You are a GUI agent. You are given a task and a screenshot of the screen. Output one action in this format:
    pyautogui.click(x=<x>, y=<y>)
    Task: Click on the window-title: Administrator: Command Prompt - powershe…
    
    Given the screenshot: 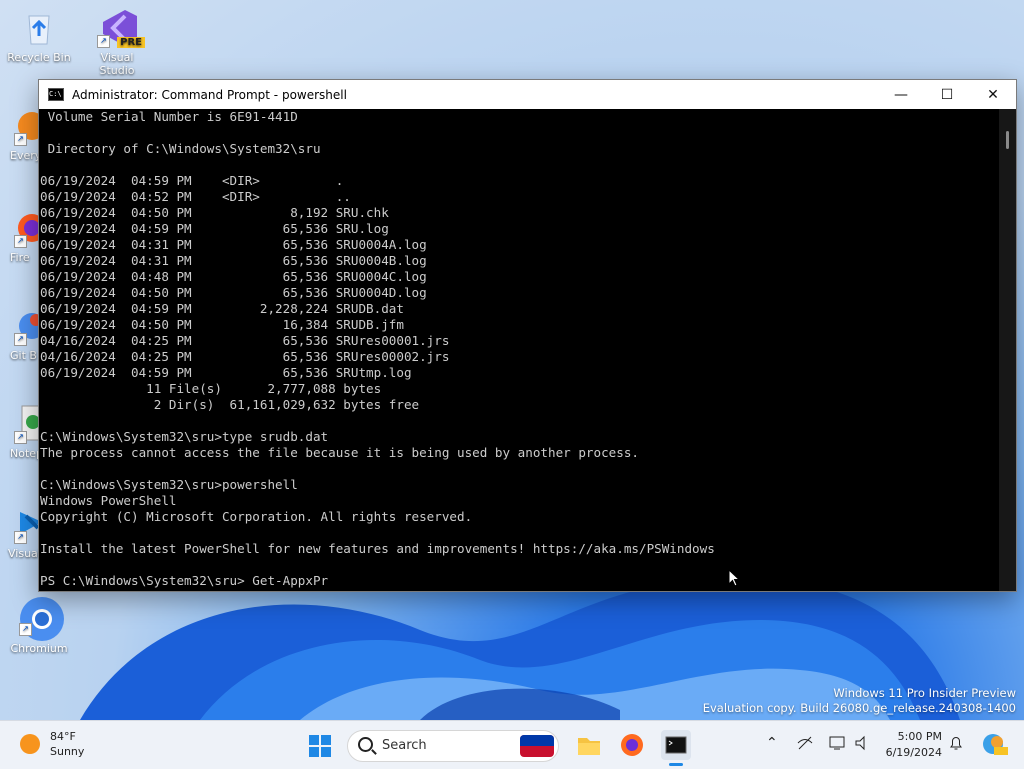 What is the action you would take?
    pyautogui.click(x=209, y=94)
    